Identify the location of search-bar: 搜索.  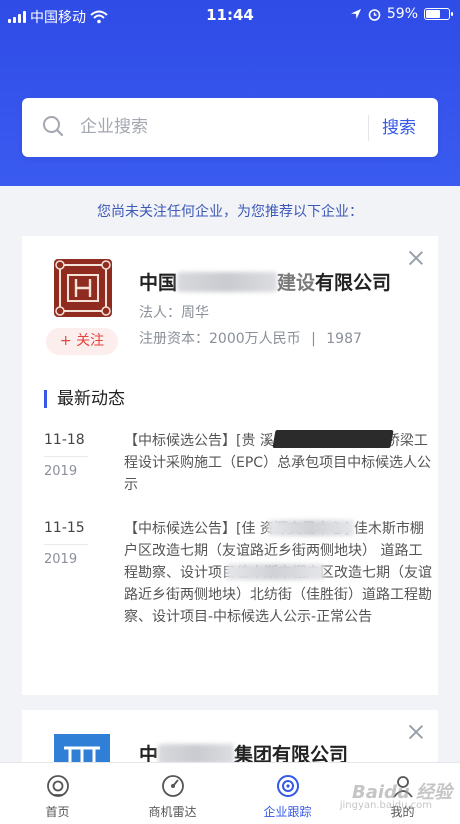
(230, 127).